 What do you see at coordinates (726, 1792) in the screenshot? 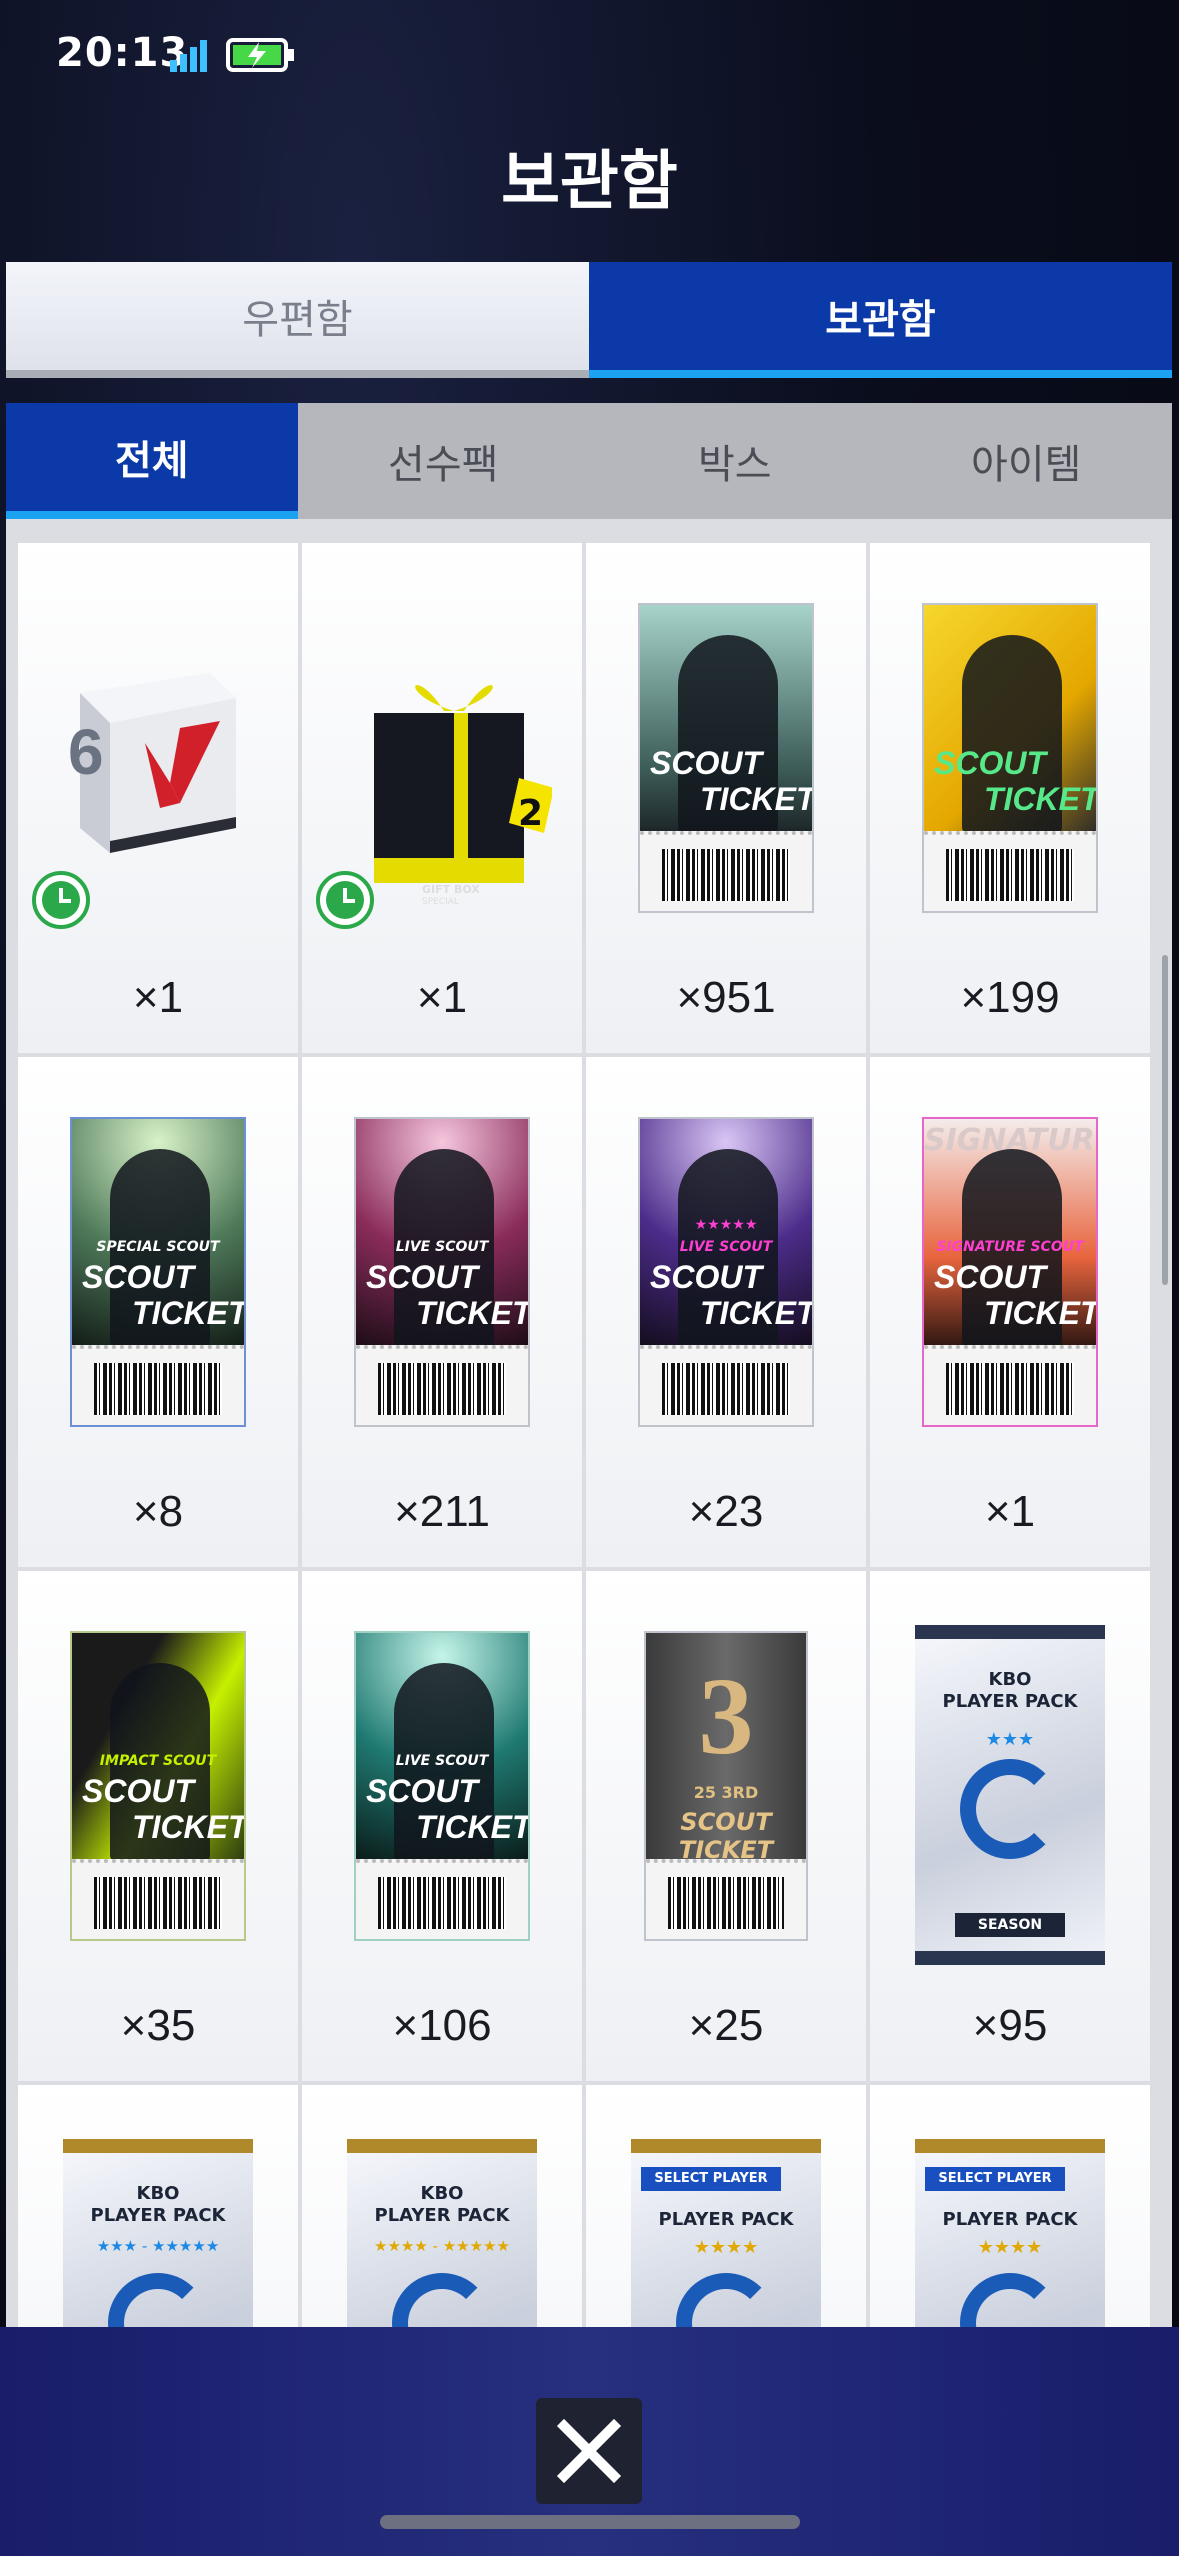
I see `ticket-subtitle: 25 3RD` at bounding box center [726, 1792].